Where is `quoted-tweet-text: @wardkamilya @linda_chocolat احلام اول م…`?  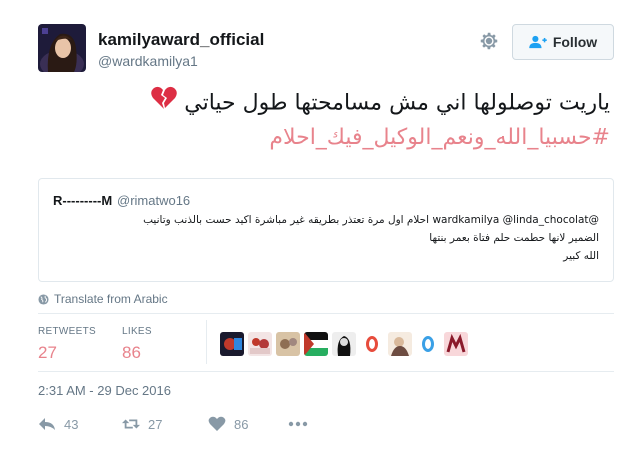 quoted-tweet-text: @wardkamilya @linda_chocolat احلام اول م… is located at coordinates (325, 238).